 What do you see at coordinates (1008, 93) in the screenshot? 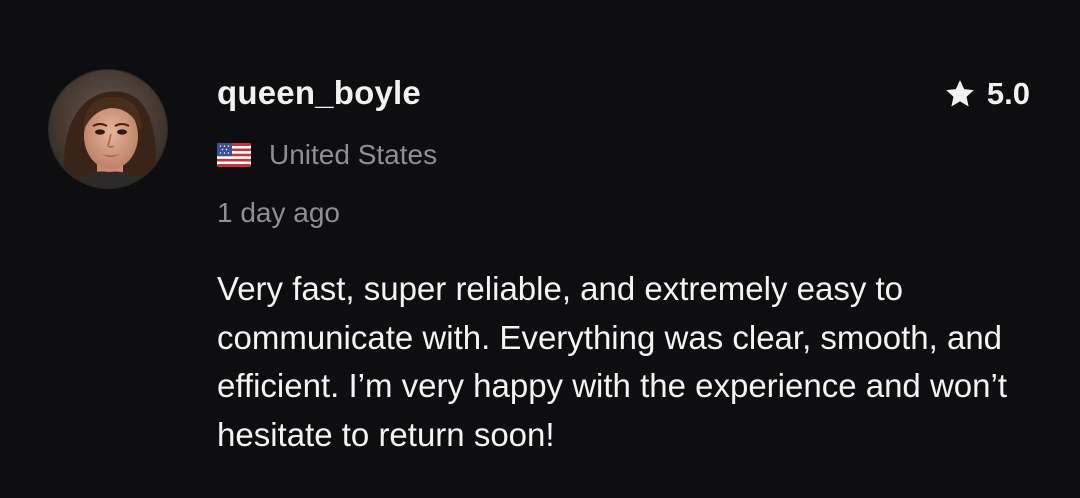
I see `rating-value: 5.0` at bounding box center [1008, 93].